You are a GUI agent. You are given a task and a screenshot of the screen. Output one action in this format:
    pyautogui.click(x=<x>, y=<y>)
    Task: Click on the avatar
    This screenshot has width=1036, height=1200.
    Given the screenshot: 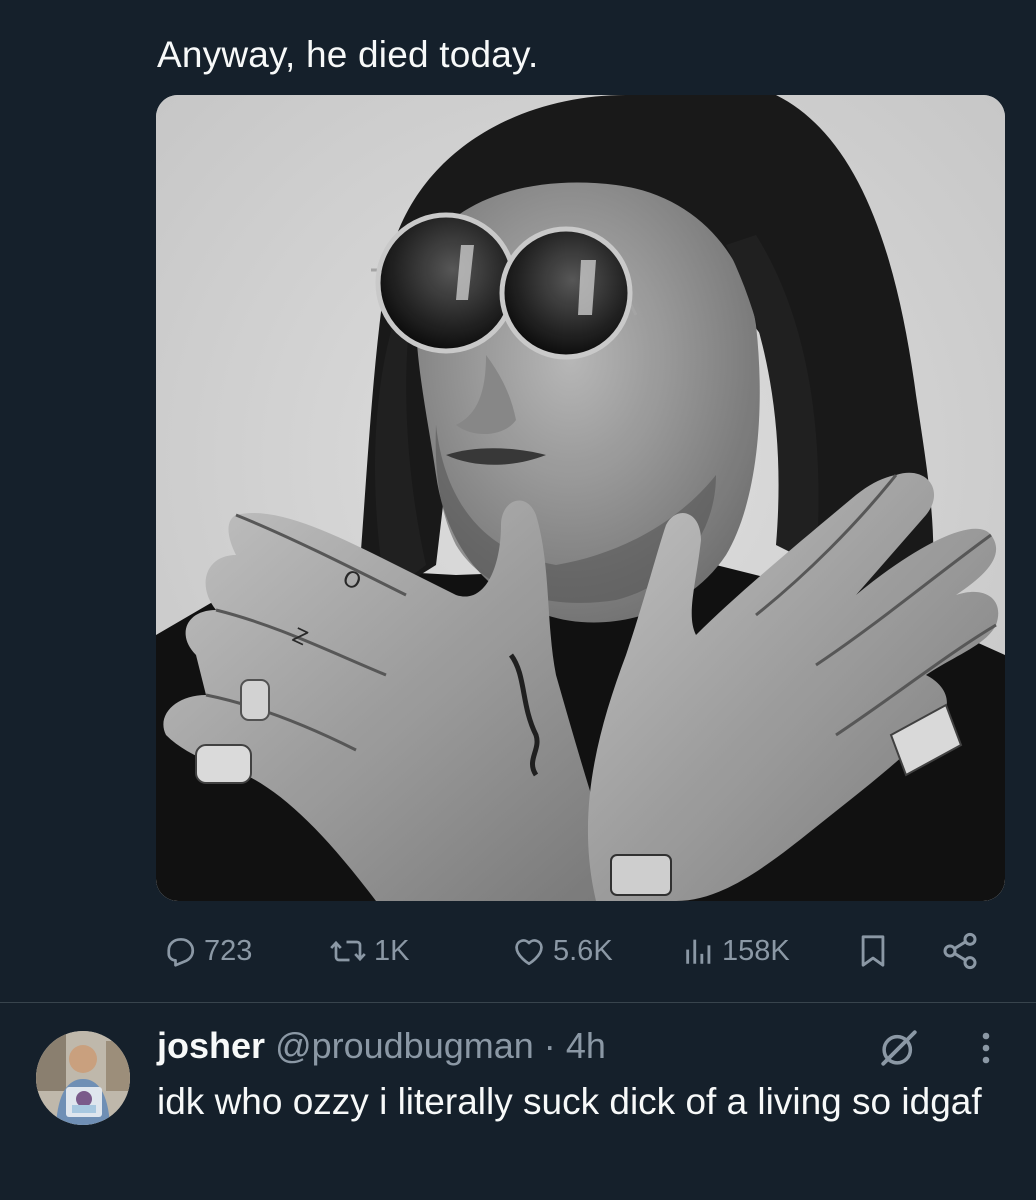 What is the action you would take?
    pyautogui.click(x=83, y=1078)
    